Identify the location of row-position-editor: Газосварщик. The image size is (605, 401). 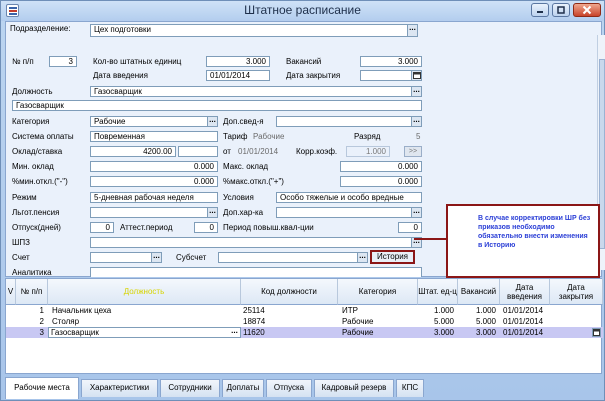
(144, 332).